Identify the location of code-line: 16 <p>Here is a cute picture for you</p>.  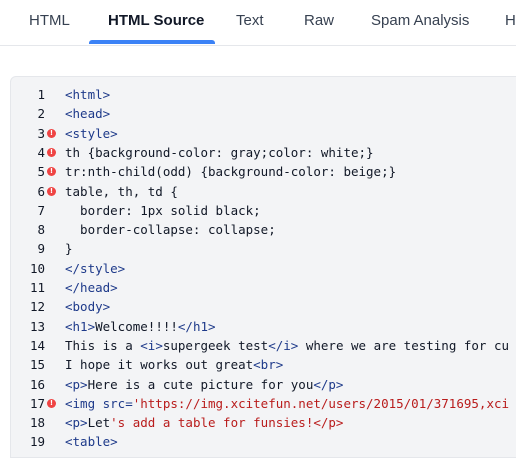
(263, 384).